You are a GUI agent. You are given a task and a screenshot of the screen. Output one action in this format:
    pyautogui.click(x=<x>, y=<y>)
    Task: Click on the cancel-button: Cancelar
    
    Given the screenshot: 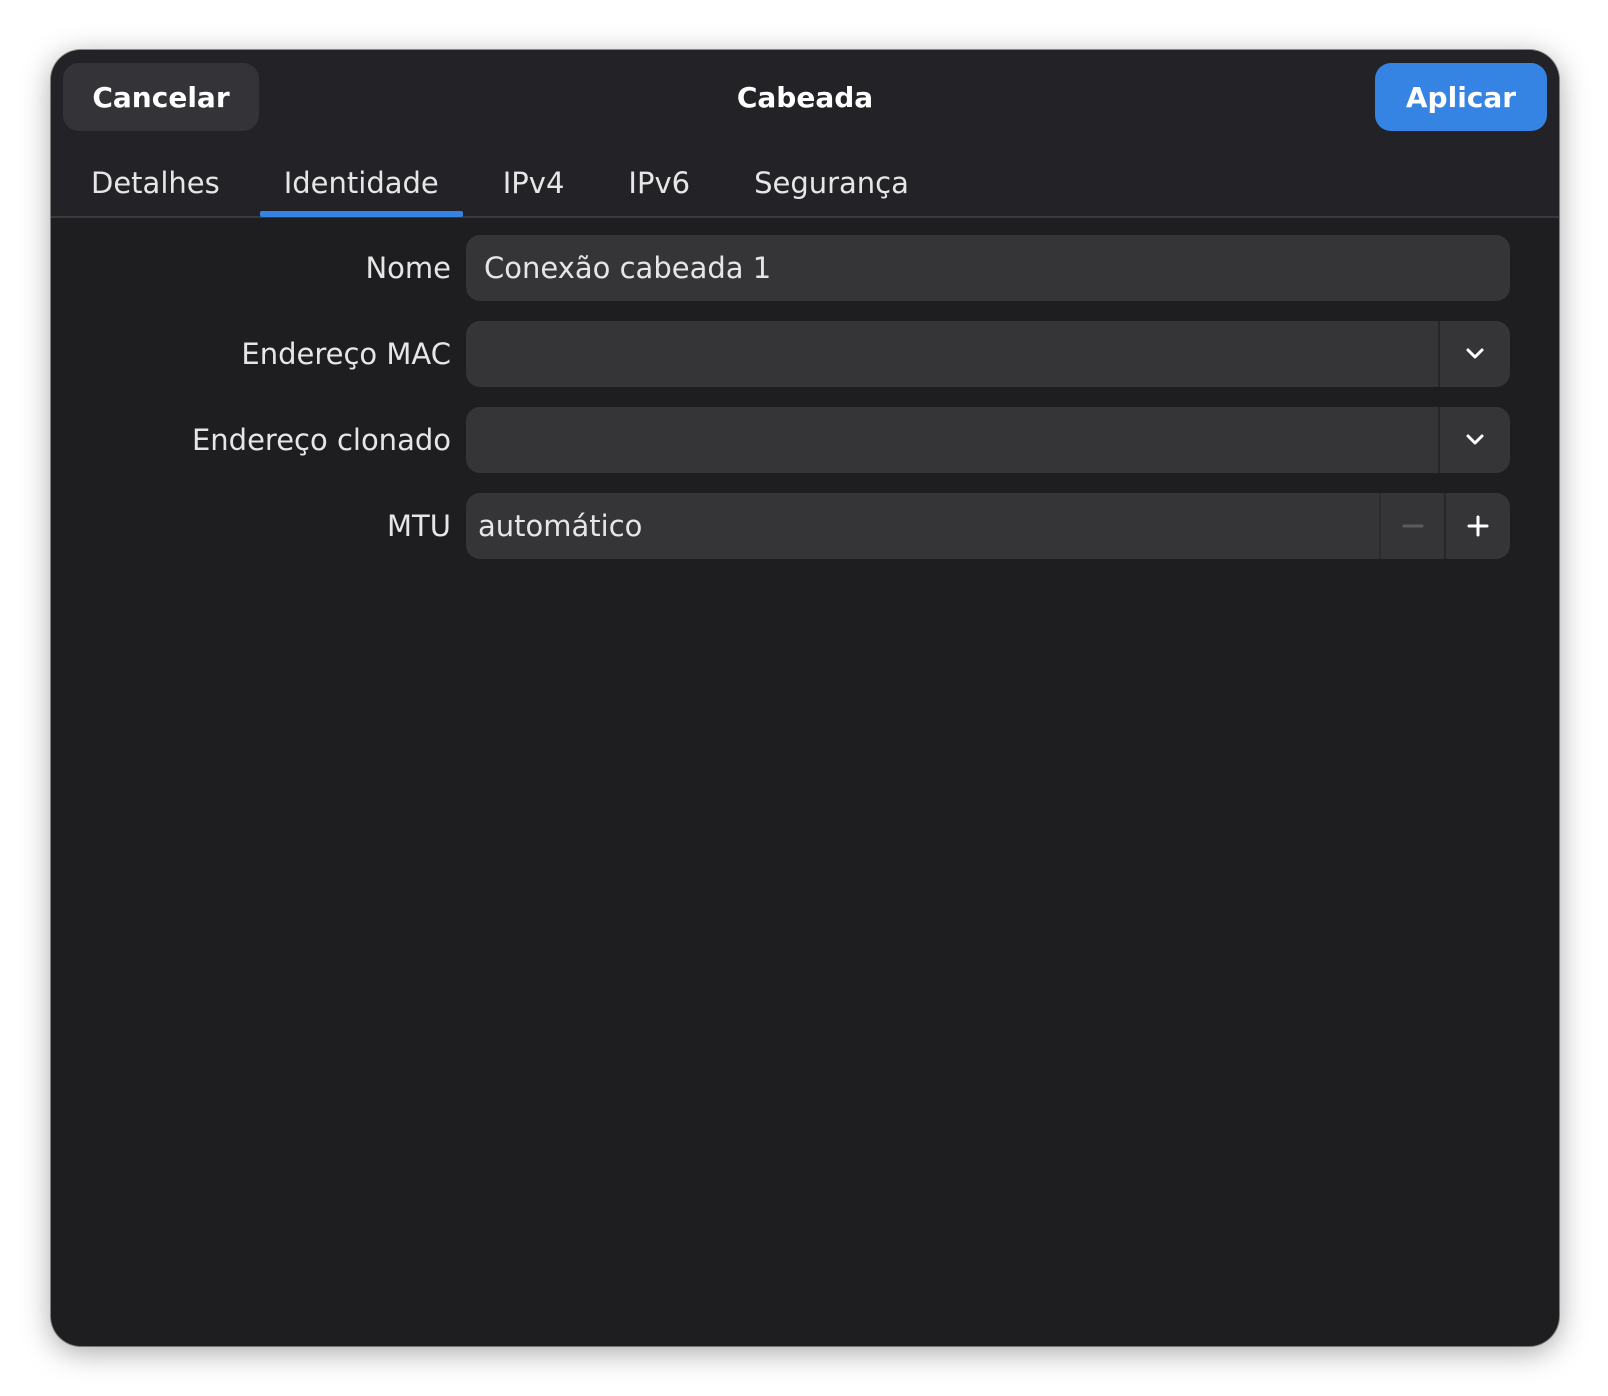 What is the action you would take?
    pyautogui.click(x=161, y=97)
    